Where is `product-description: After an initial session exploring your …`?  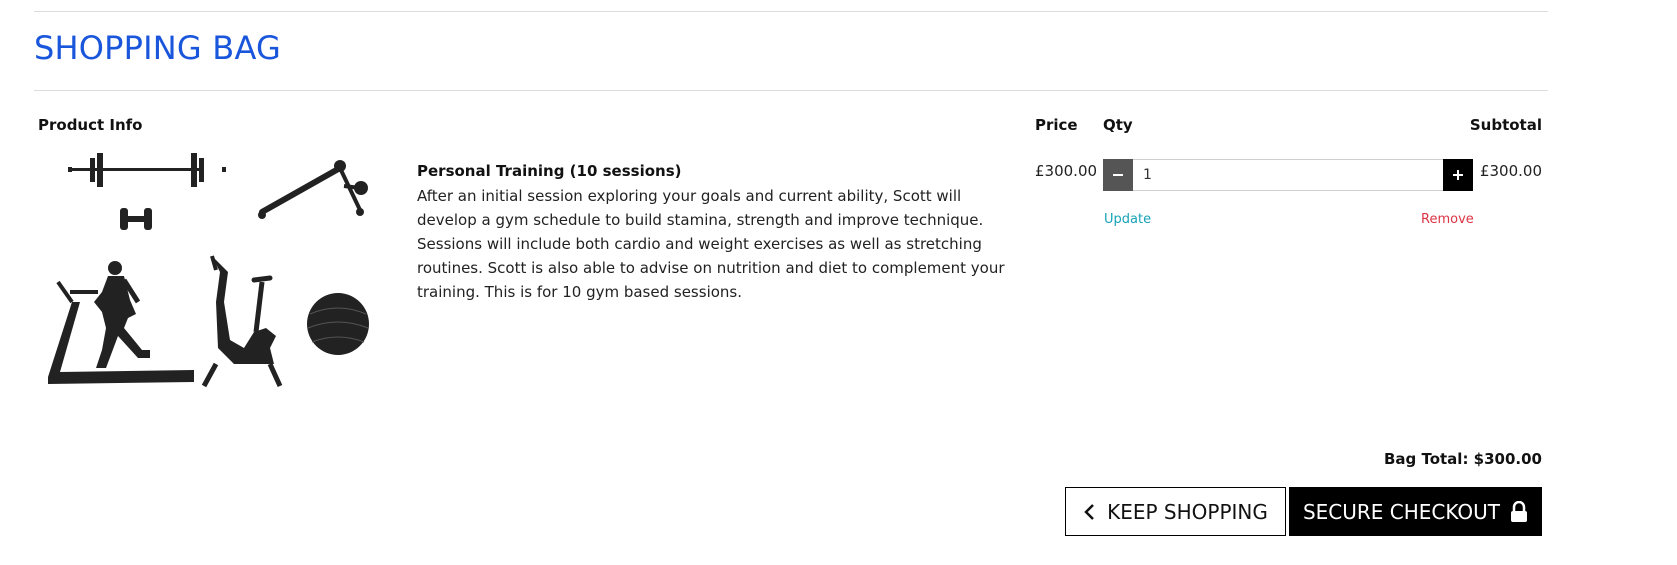 product-description: After an initial session exploring your … is located at coordinates (711, 244).